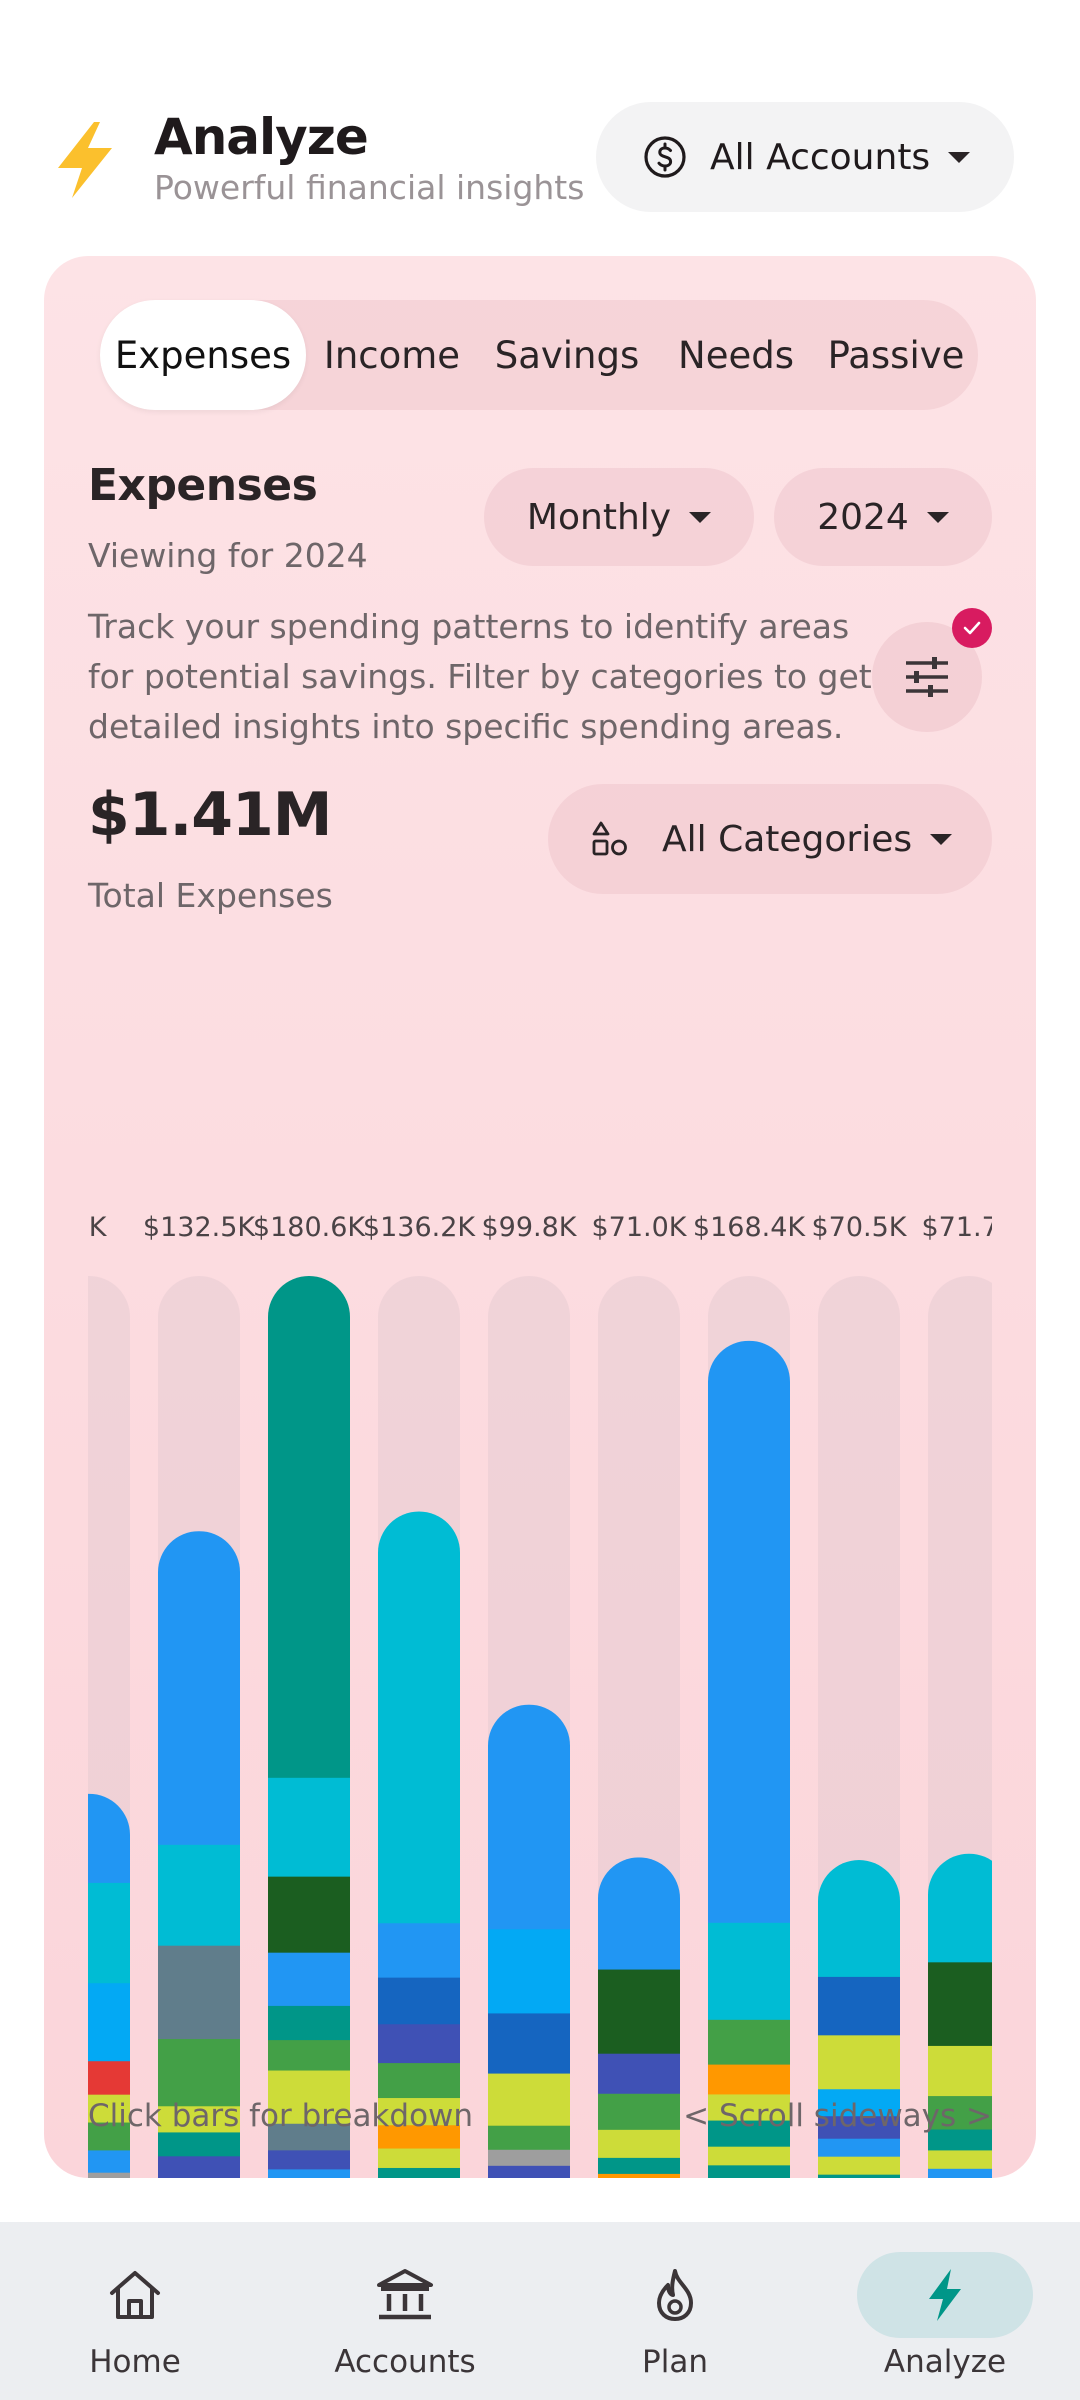 The height and width of the screenshot is (2400, 1080). I want to click on shapes-icon, so click(609, 838).